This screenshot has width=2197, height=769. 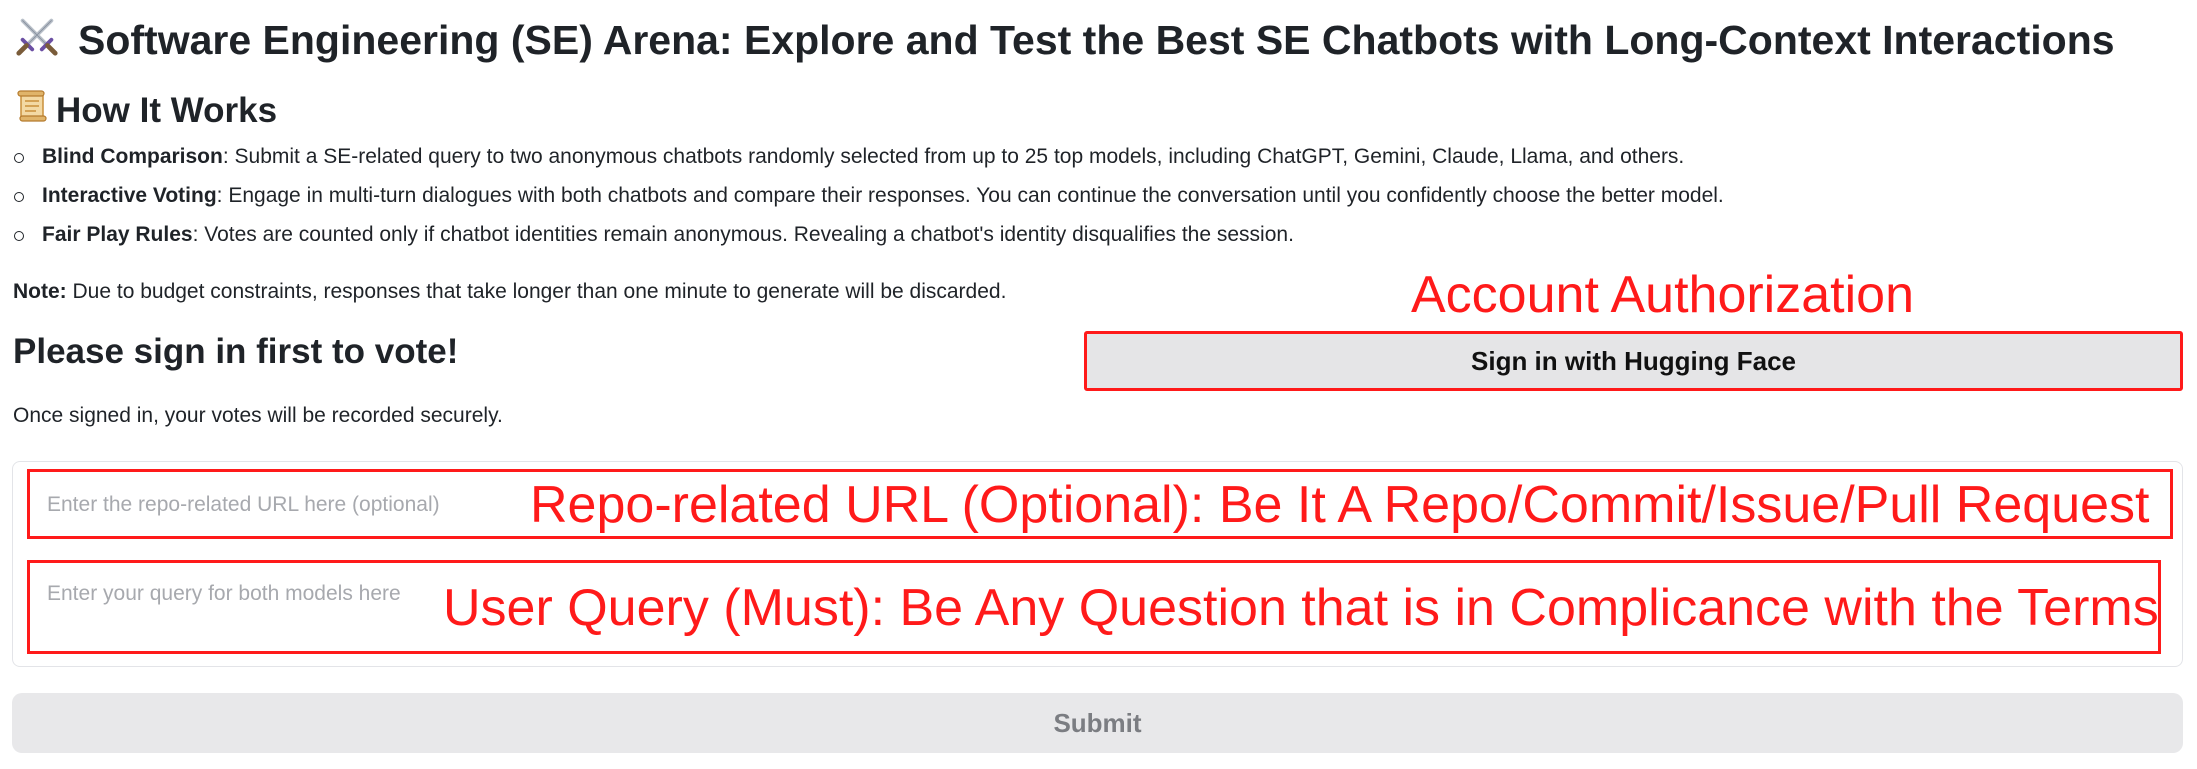 I want to click on user-query-placeholder: Enter your query for both models here, so click(x=224, y=593).